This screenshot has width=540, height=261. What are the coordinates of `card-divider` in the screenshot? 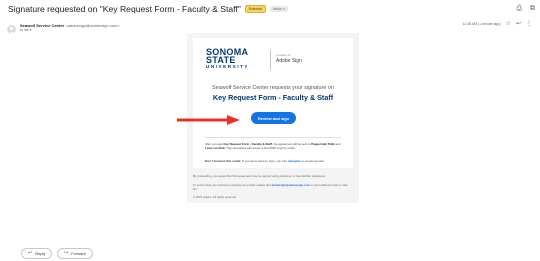 It's located at (273, 137).